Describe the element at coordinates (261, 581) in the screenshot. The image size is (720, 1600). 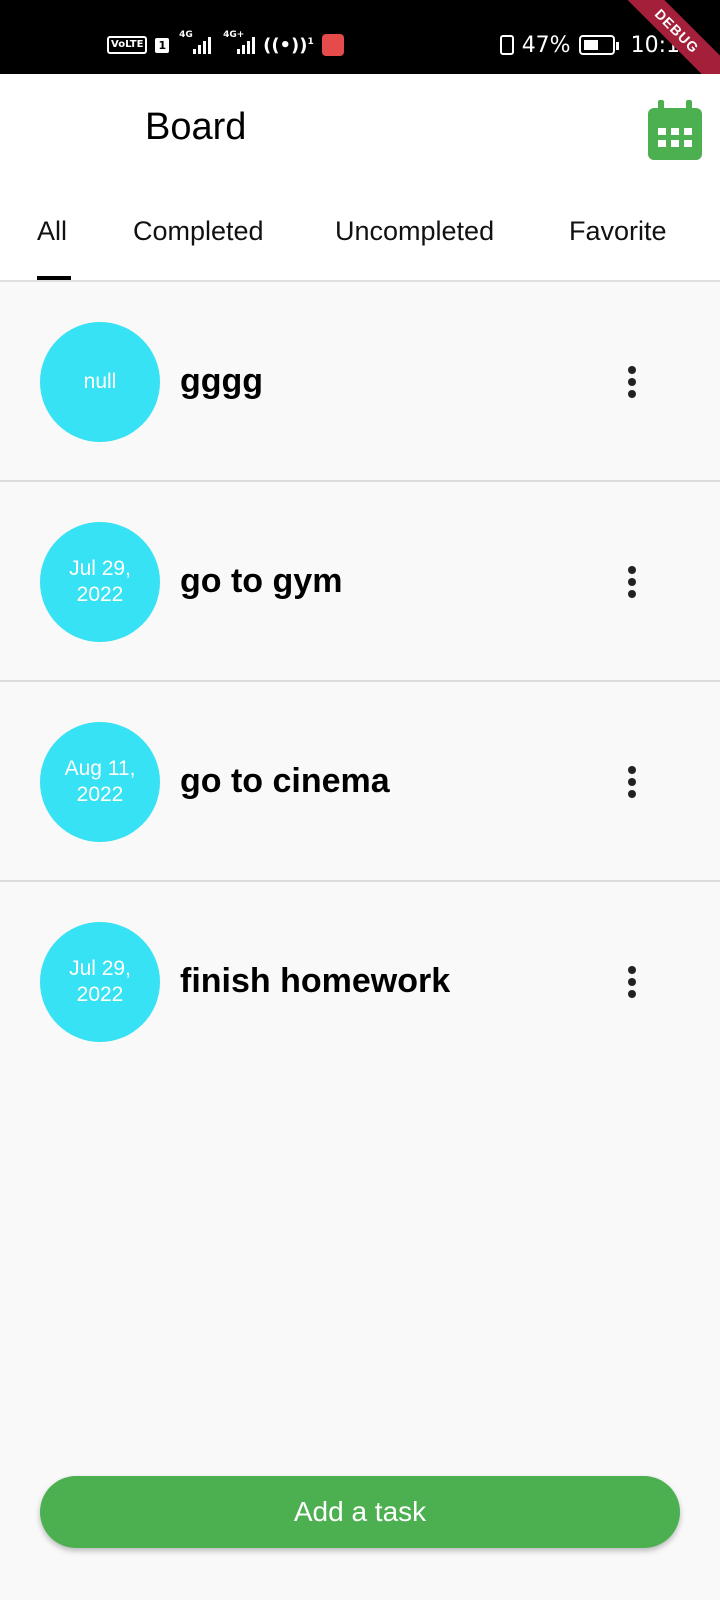
I see `task-title: go to gym` at that location.